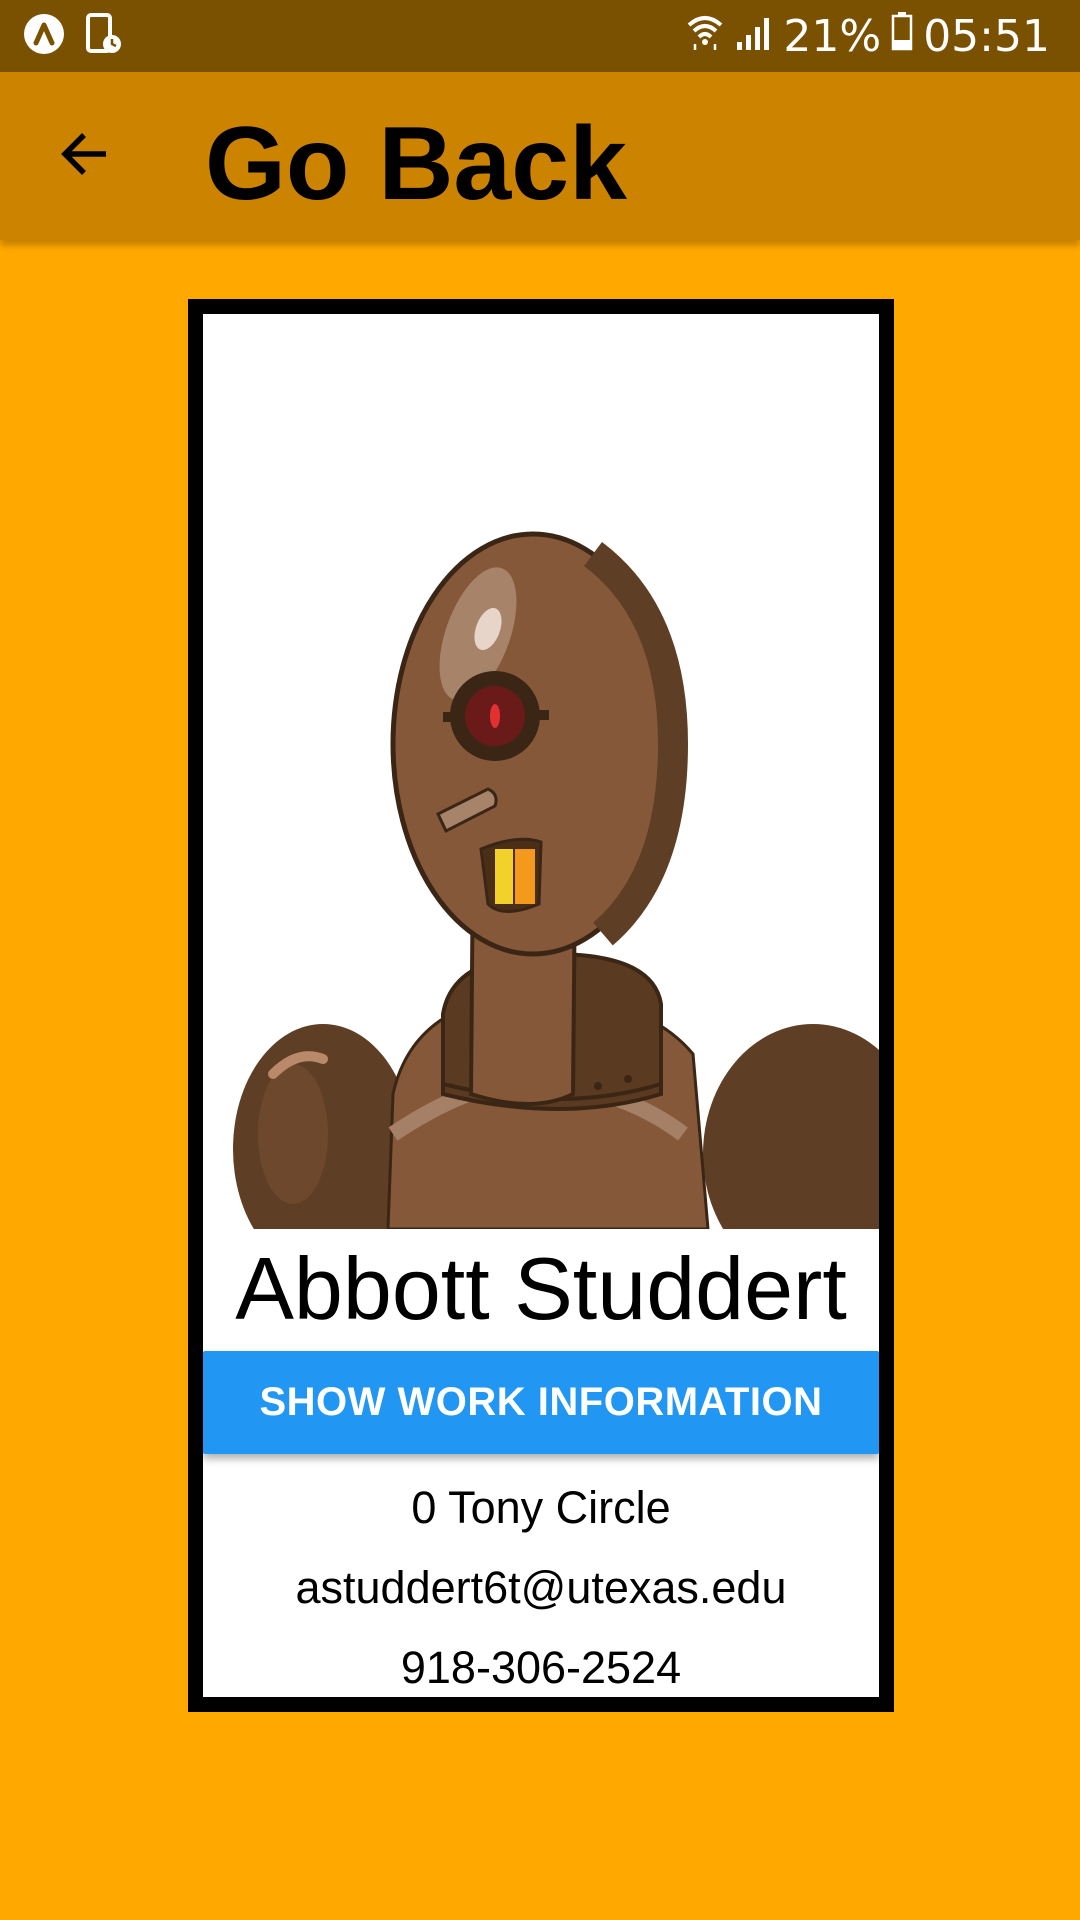  Describe the element at coordinates (541, 1587) in the screenshot. I see `contact-email: astuddert6t@utexas.edu` at that location.